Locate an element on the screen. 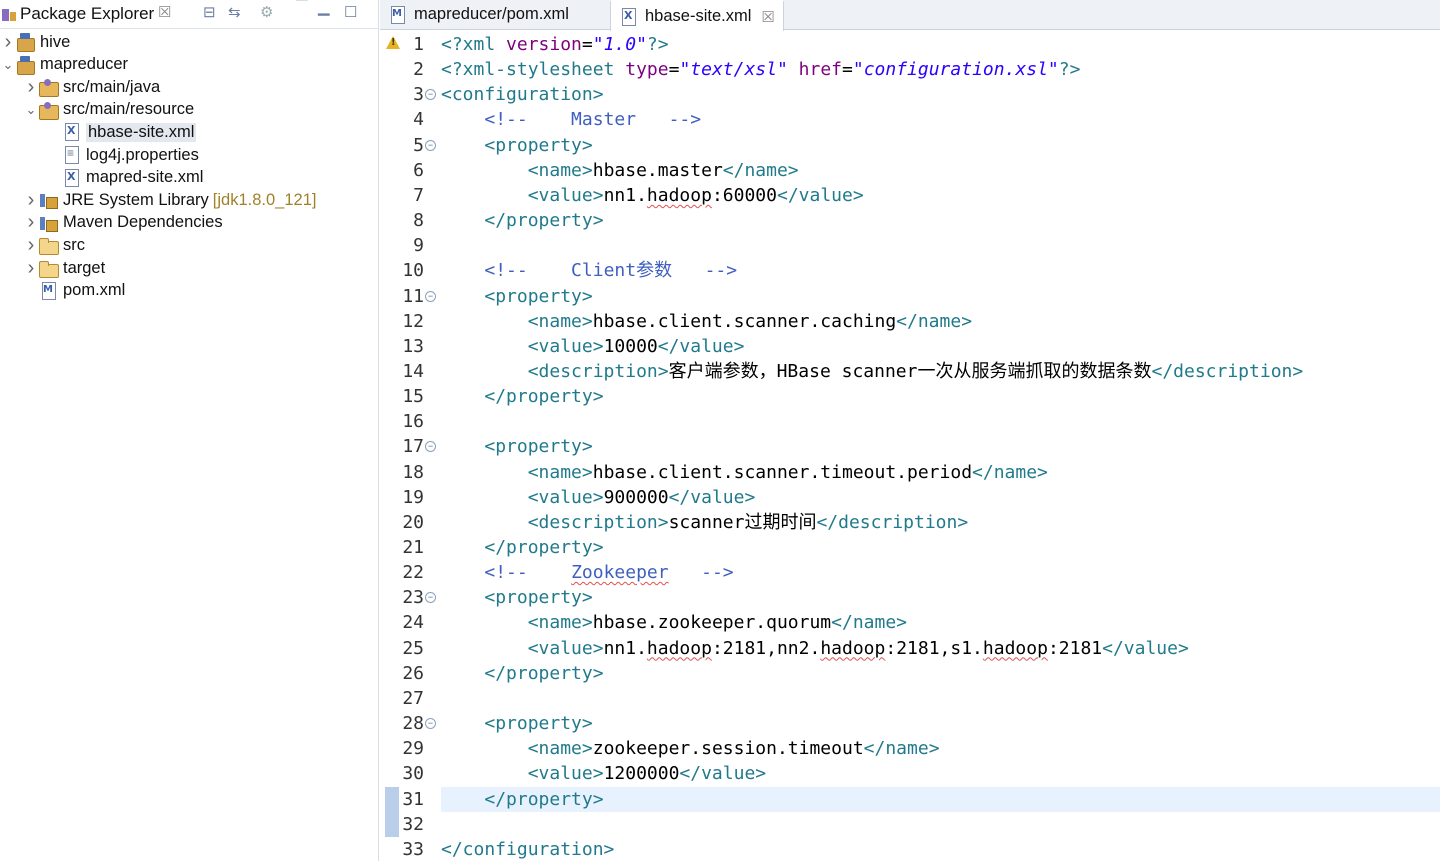  tree-item-label: log4j.properties is located at coordinates (142, 154).